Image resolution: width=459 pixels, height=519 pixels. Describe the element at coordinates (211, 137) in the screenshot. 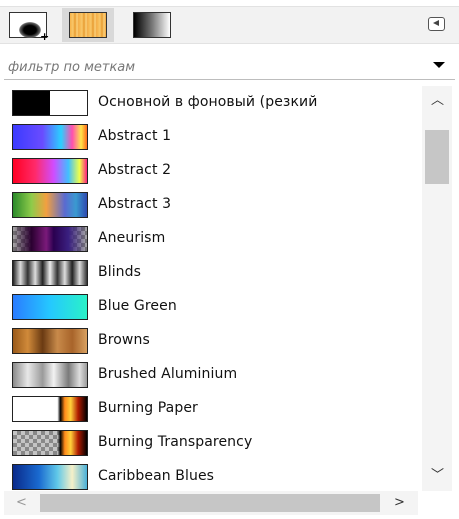

I see `gradient-list-item: Abstract 1` at that location.